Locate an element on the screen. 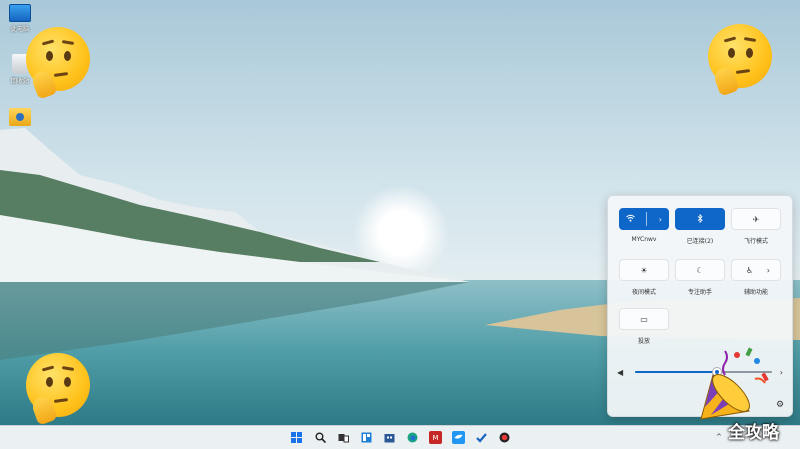 The width and height of the screenshot is (800, 449). accessibility-expand-arrow-icon: › is located at coordinates (768, 270).